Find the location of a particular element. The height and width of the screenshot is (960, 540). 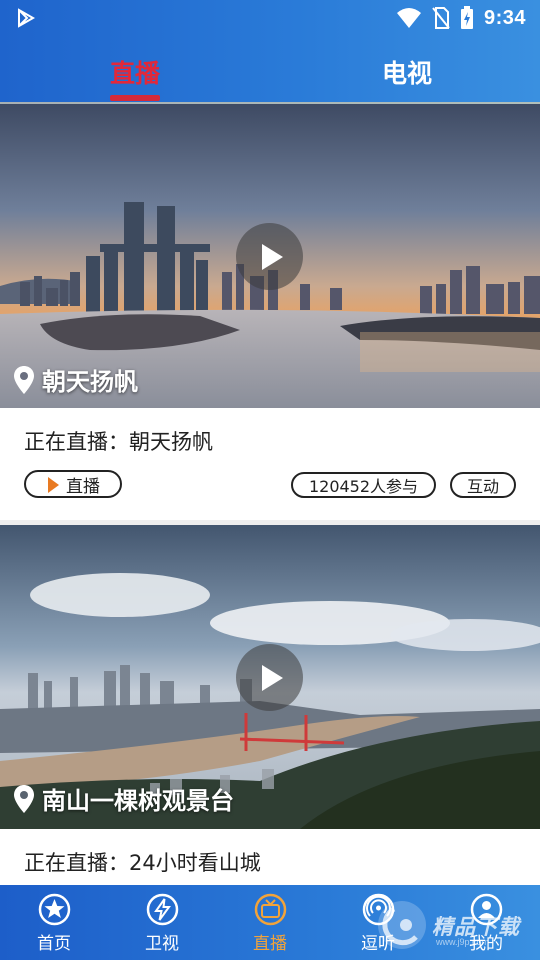

location-title: 南山一棵树观景台 is located at coordinates (124, 798).